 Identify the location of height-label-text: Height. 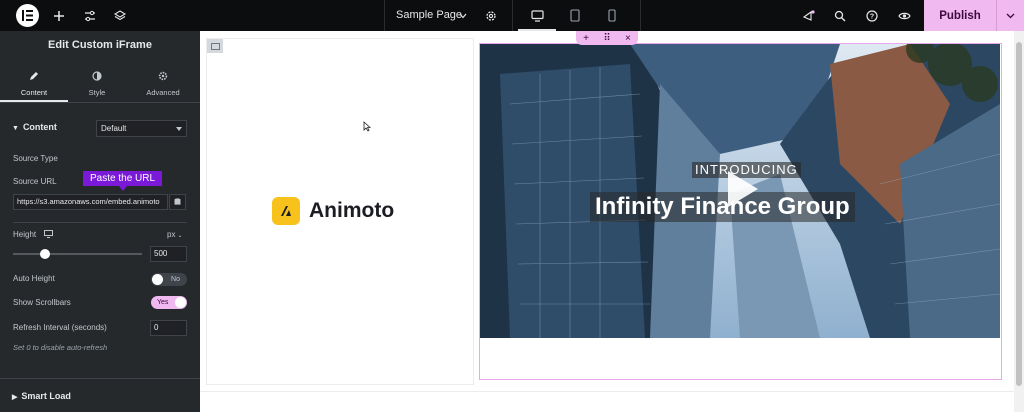
(25, 235).